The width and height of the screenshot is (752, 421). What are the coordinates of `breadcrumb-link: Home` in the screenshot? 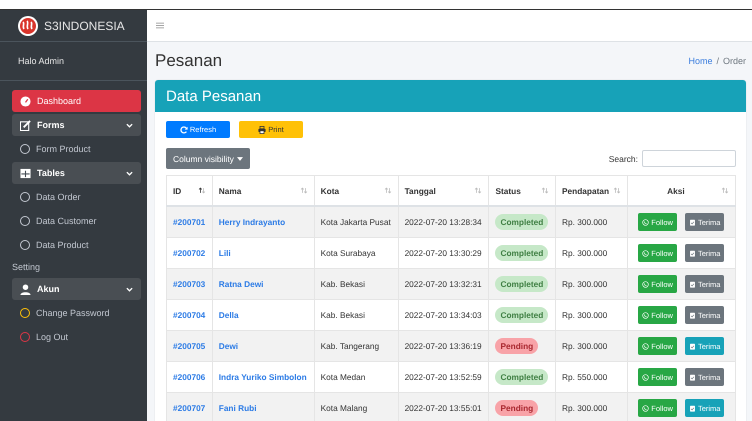 It's located at (700, 61).